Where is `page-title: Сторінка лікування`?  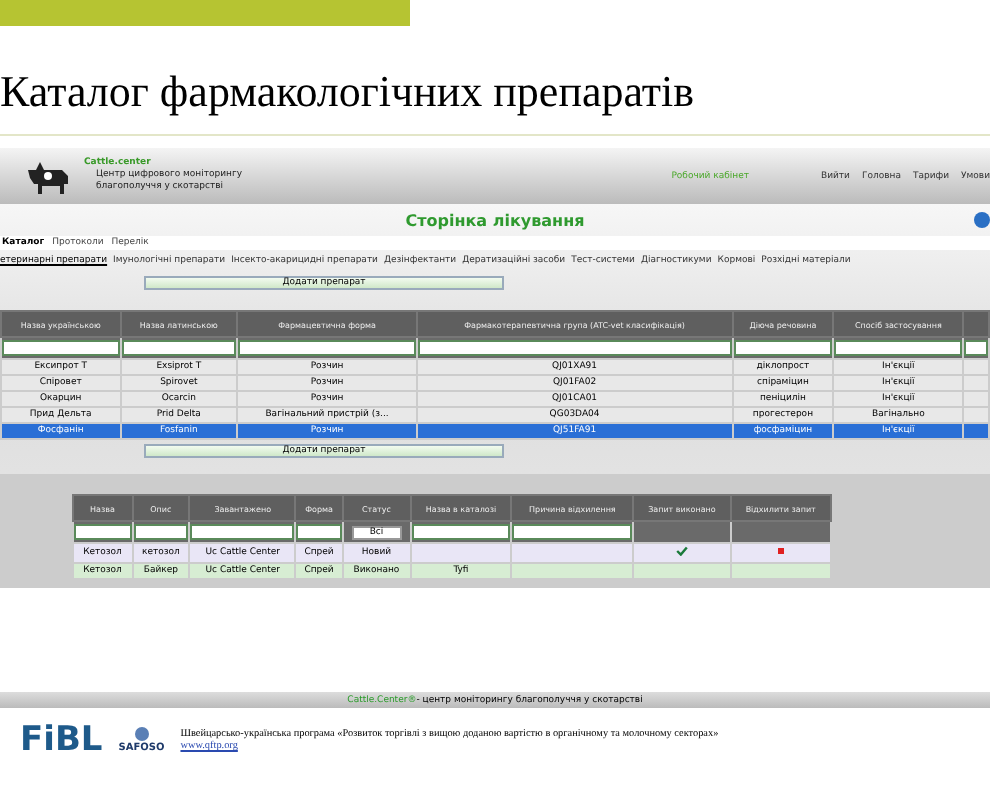 page-title: Сторінка лікування is located at coordinates (495, 220).